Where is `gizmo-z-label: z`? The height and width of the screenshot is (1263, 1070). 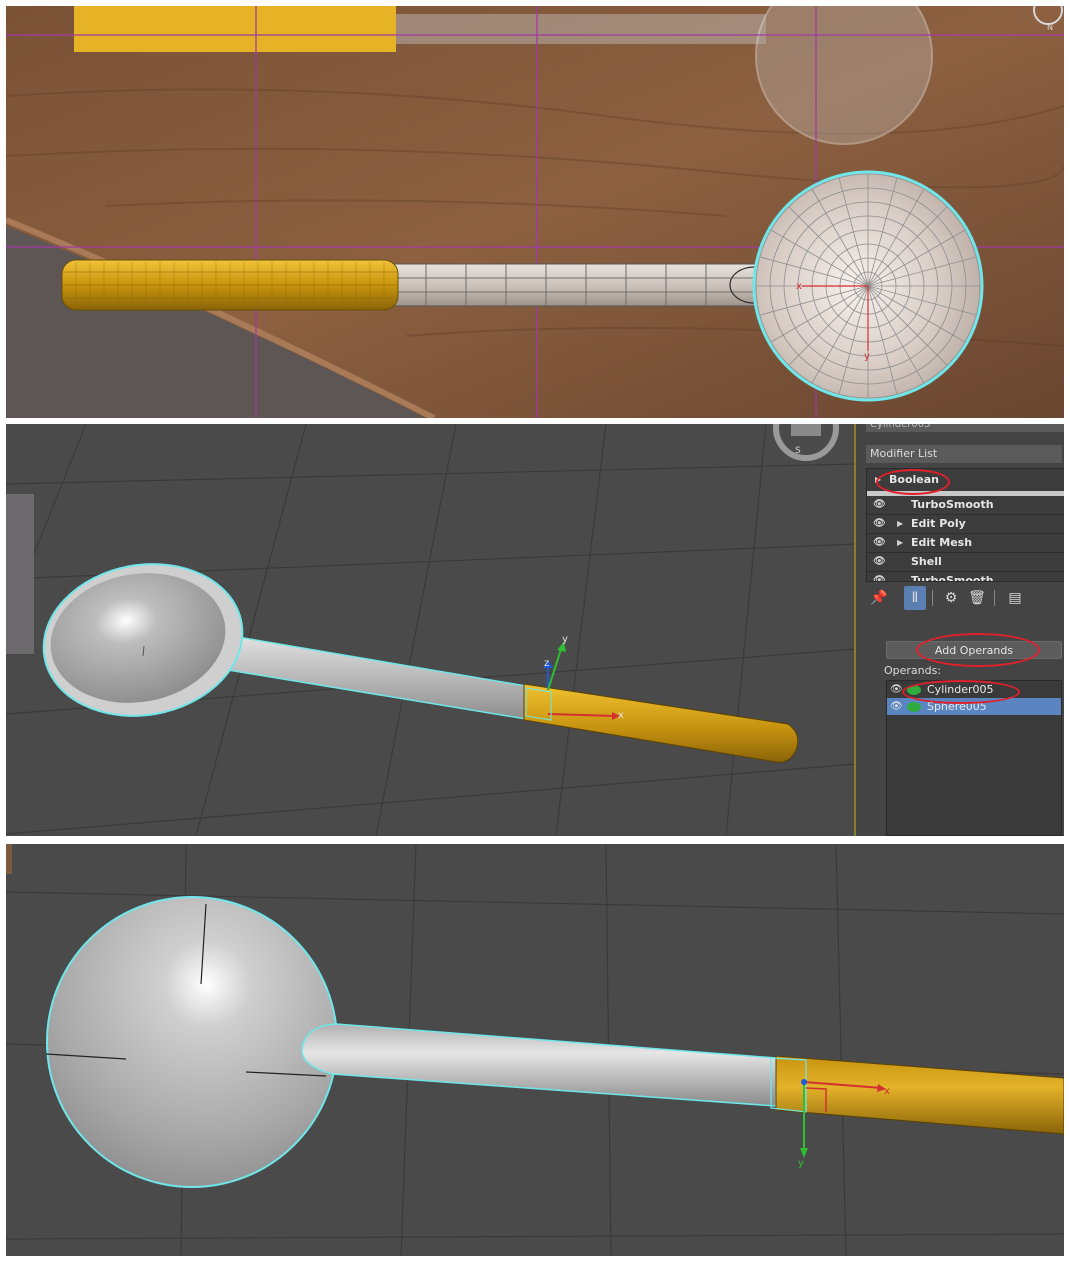 gizmo-z-label: z is located at coordinates (546, 663).